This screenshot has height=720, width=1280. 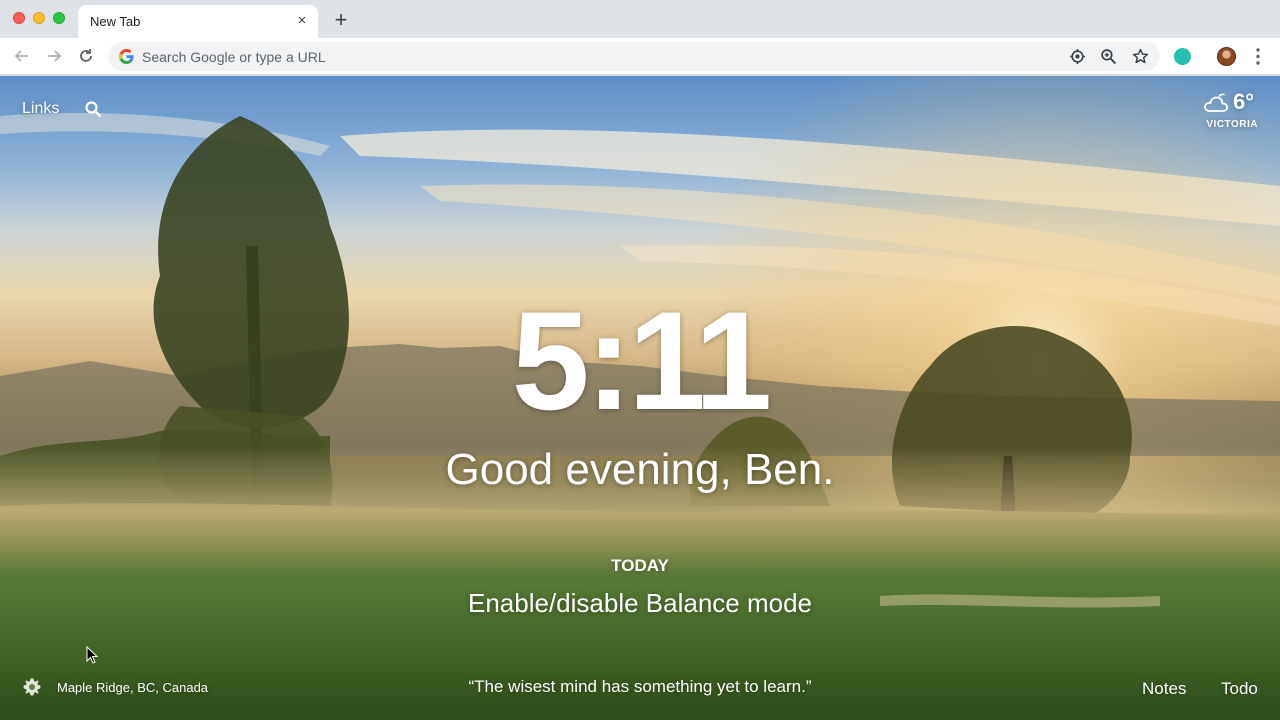 I want to click on profile-avatar, so click(x=1226, y=56).